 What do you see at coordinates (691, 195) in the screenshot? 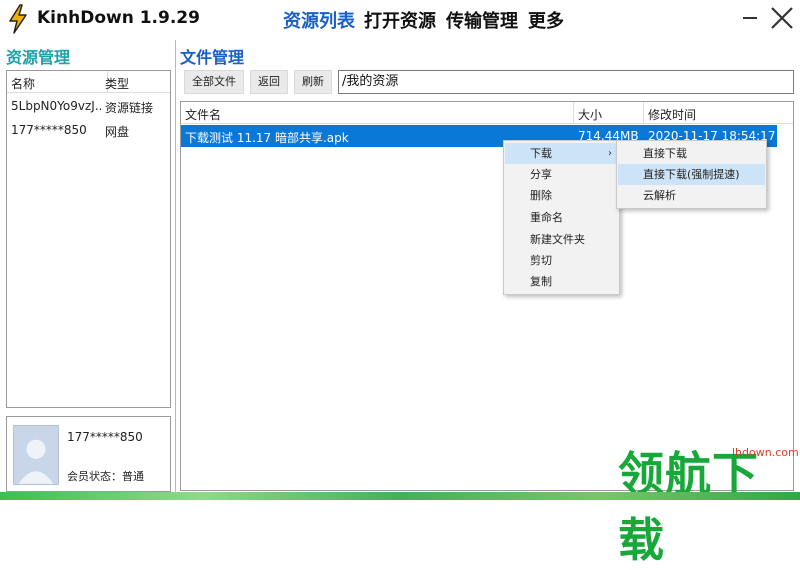
I see `menu-item-cloud-parse: 云解析` at bounding box center [691, 195].